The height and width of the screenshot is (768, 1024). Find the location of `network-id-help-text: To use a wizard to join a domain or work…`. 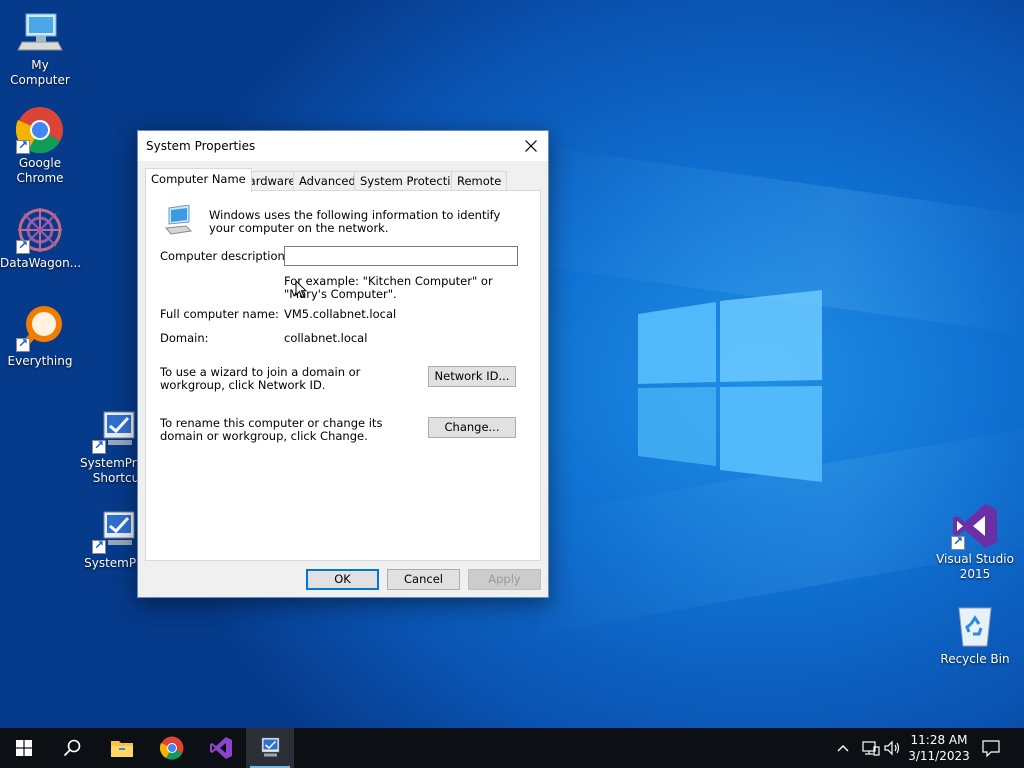

network-id-help-text: To use a wizard to join a domain or work… is located at coordinates (260, 378).